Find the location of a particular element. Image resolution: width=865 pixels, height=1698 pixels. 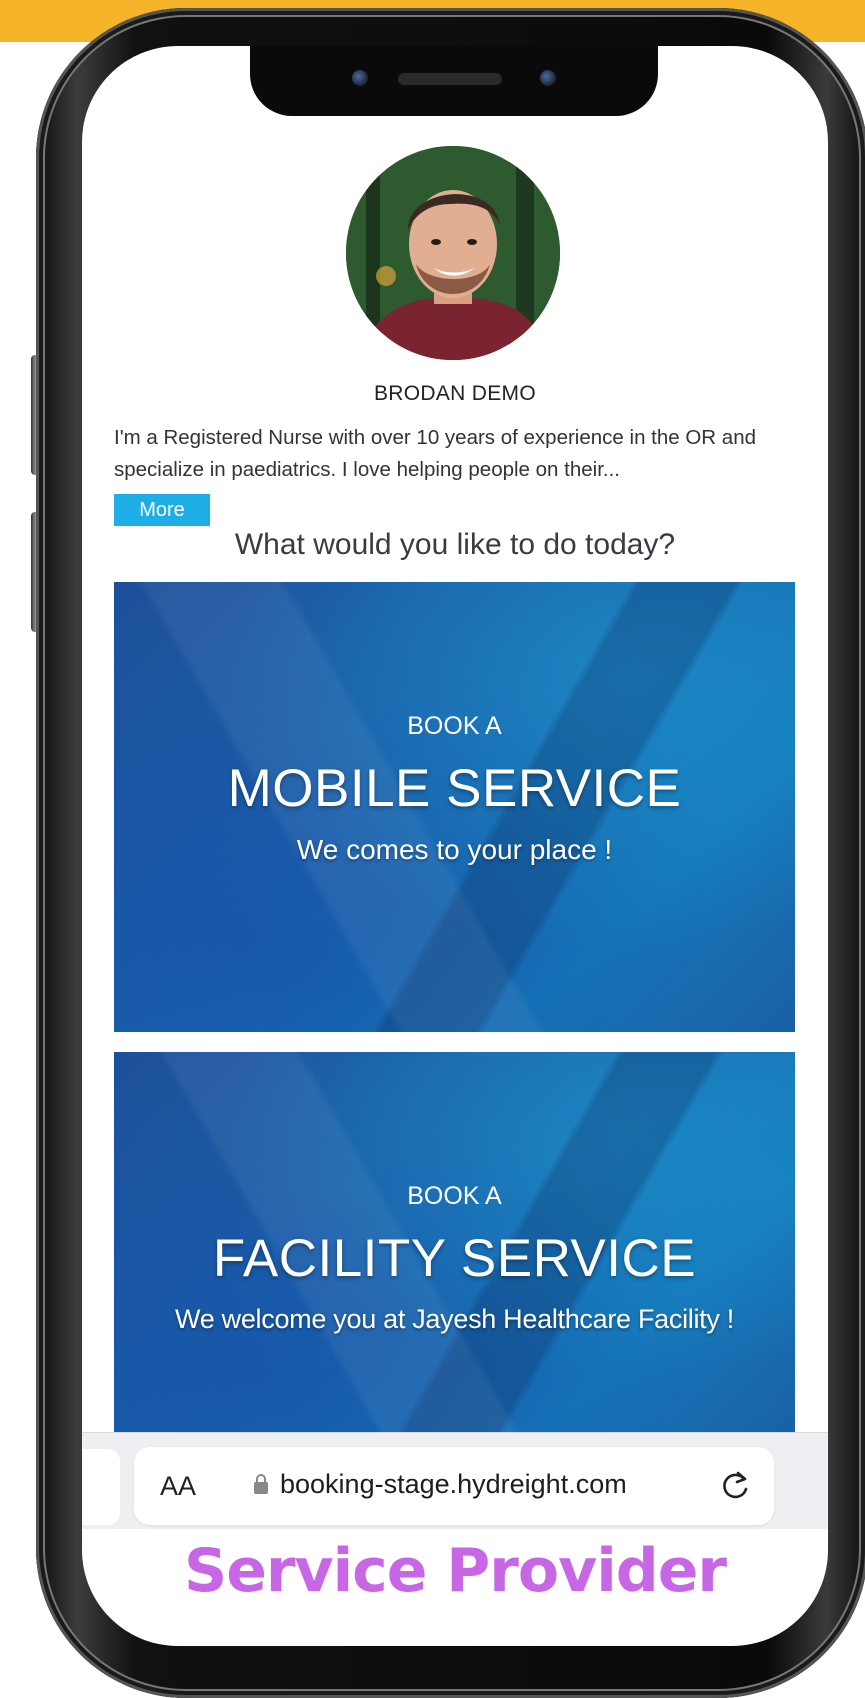

action-prompt: What would you like to do today? is located at coordinates (455, 544).